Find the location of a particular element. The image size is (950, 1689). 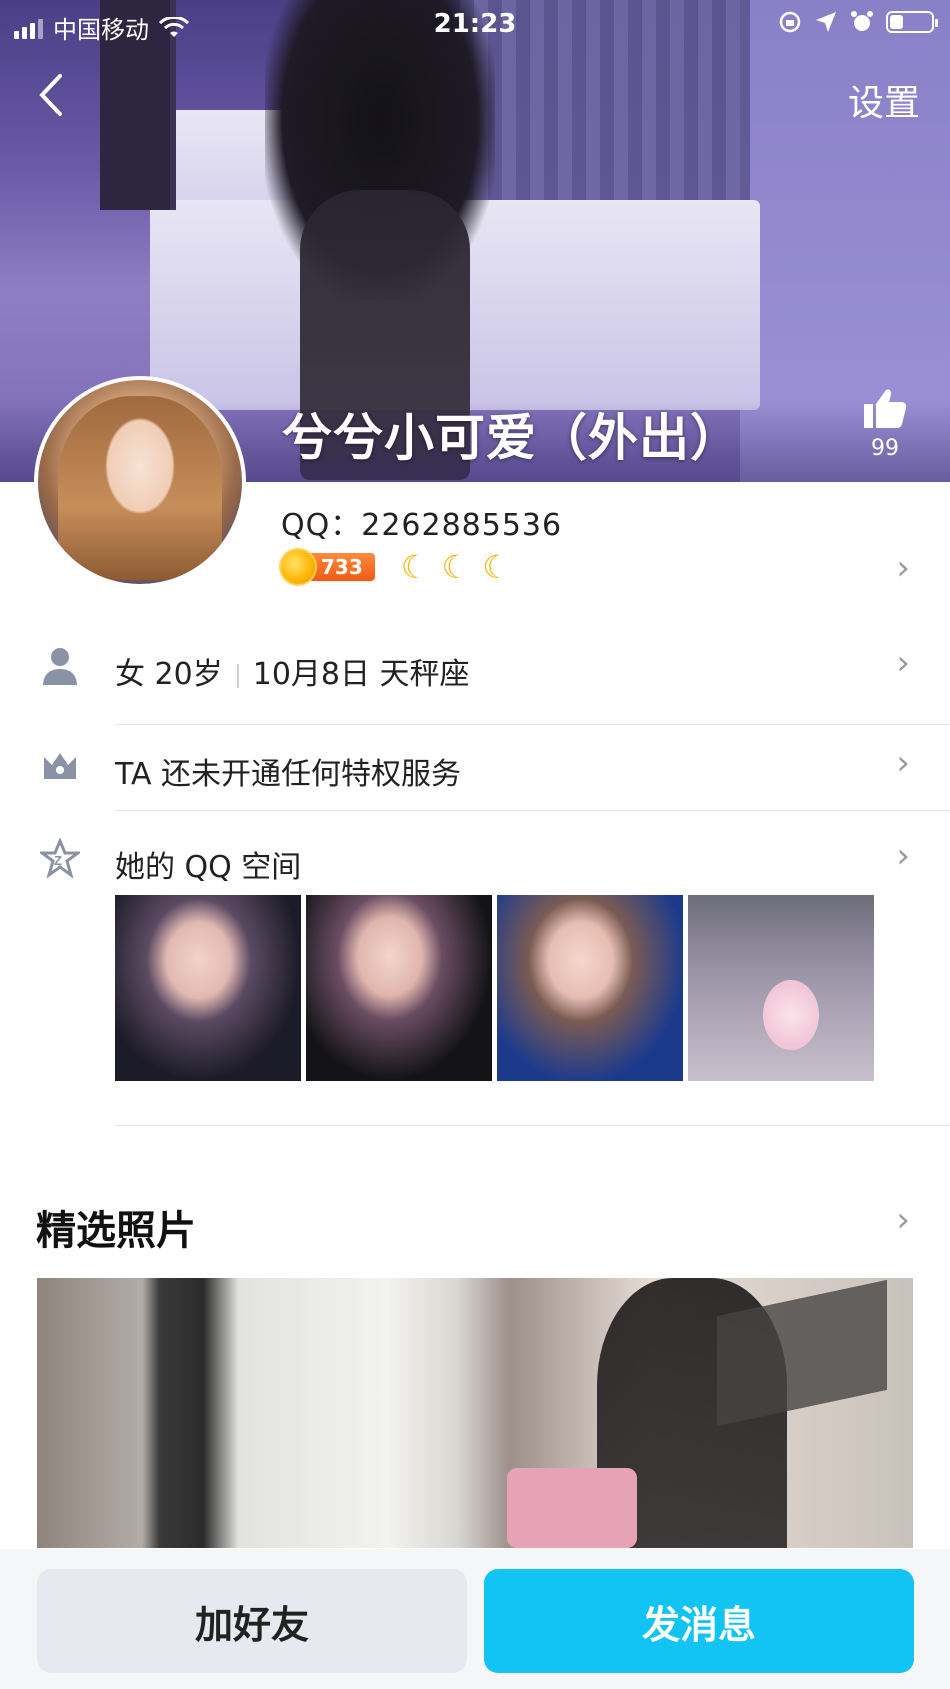

crown-icon is located at coordinates (60, 766).